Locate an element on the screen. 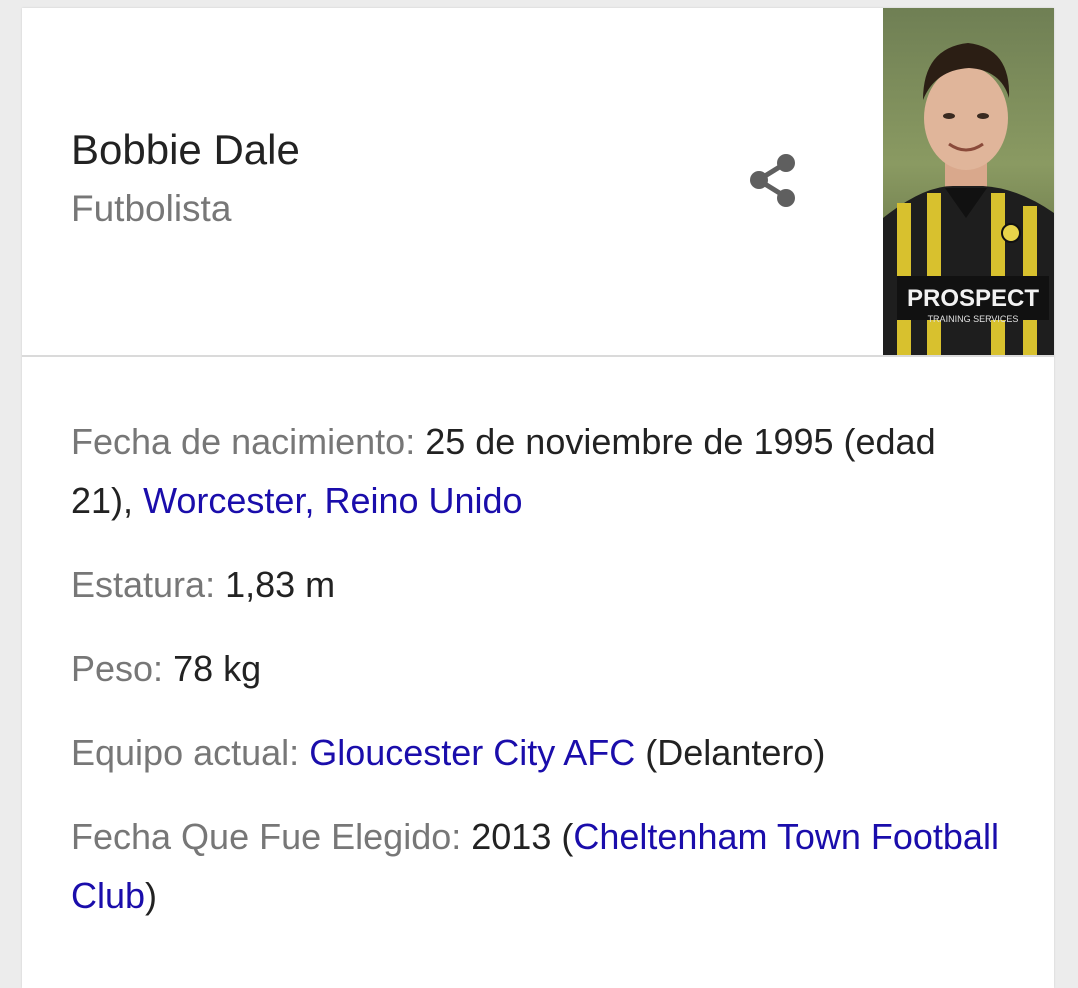  share-button is located at coordinates (775, 181).